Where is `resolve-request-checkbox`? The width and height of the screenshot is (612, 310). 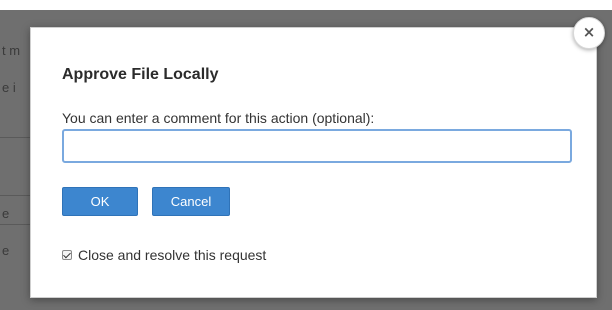 resolve-request-checkbox is located at coordinates (67, 255).